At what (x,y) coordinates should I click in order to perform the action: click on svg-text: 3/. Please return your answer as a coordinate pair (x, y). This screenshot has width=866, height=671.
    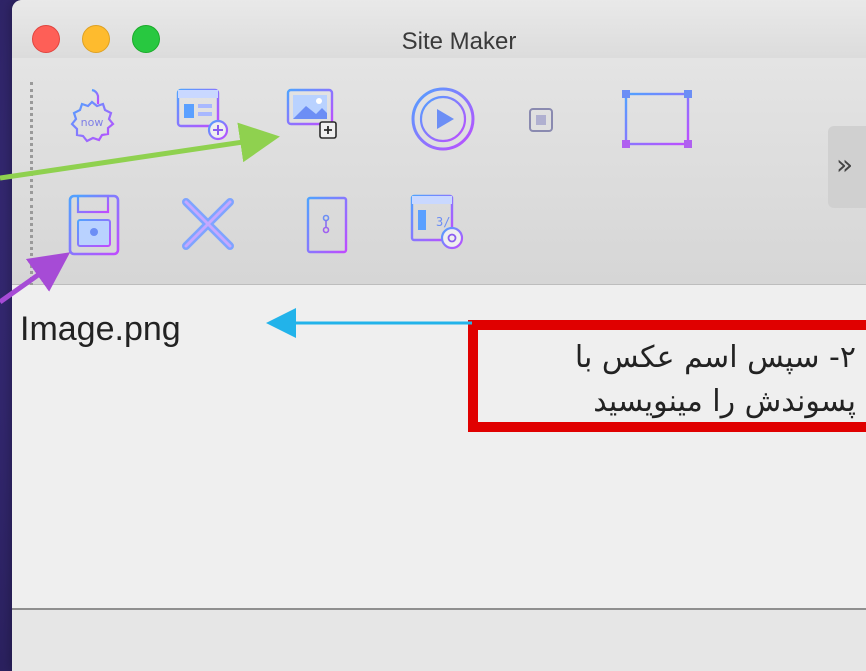
    Looking at the image, I should click on (443, 222).